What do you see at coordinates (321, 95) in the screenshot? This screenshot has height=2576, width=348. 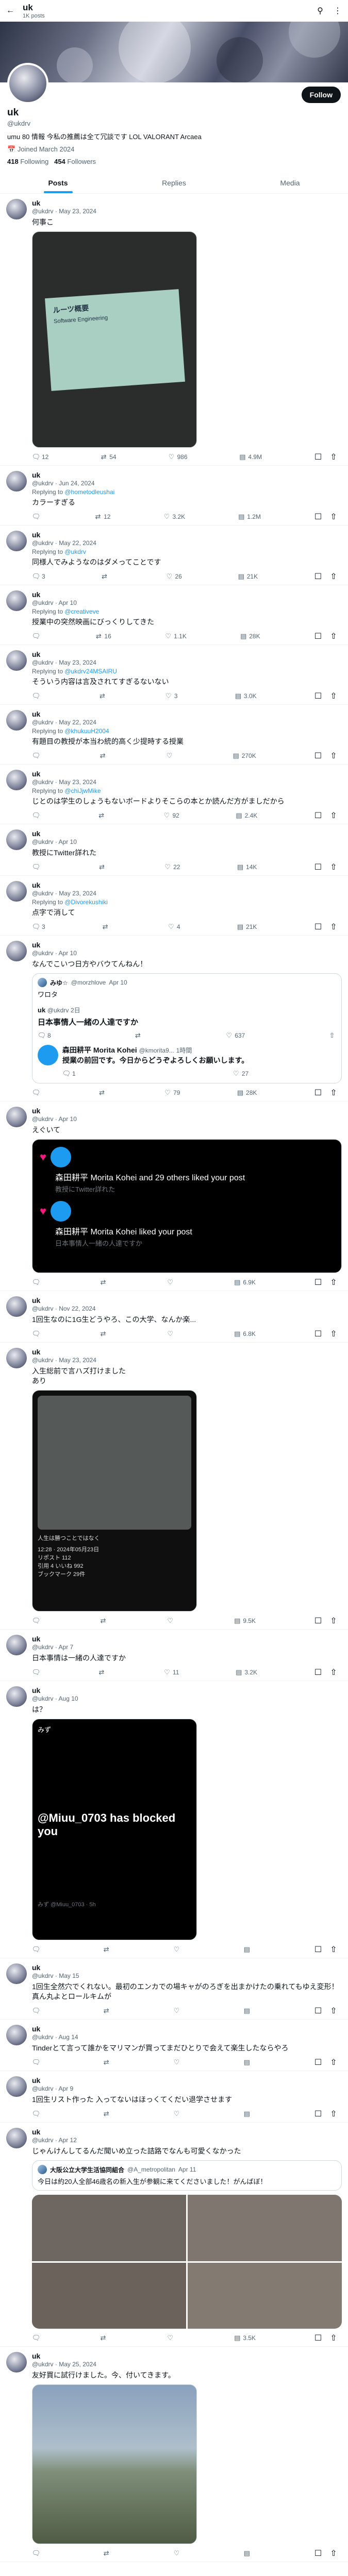 I see `follow-button: Follow` at bounding box center [321, 95].